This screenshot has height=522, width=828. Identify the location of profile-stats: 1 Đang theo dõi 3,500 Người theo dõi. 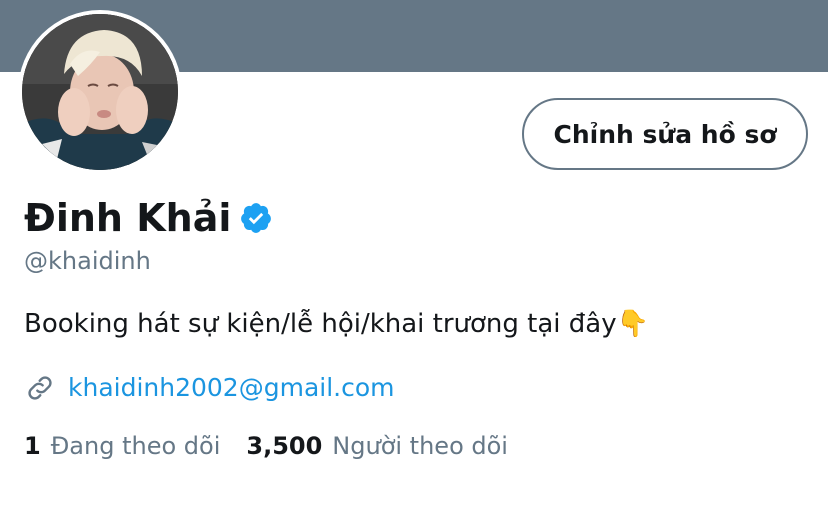
(266, 446).